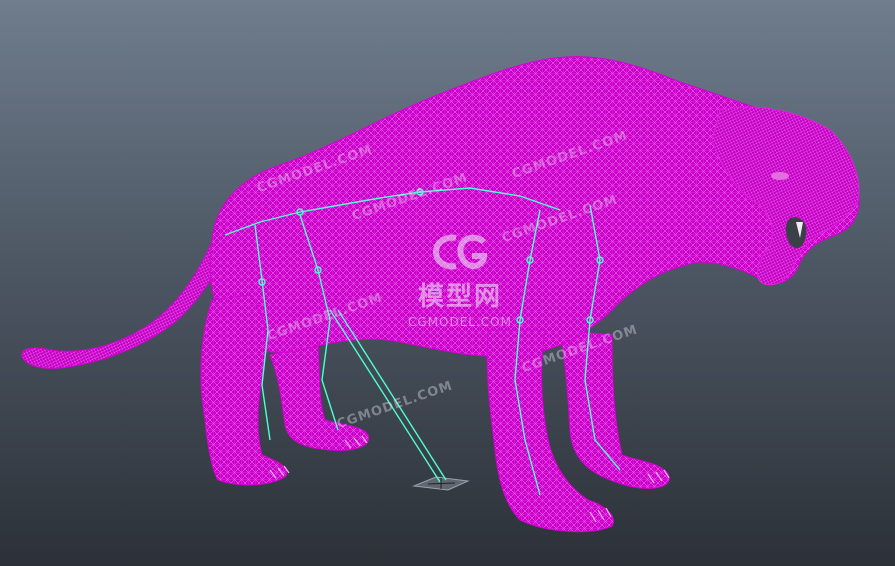  I want to click on watermark-center: 模型网 CGMODEL.COM, so click(460, 280).